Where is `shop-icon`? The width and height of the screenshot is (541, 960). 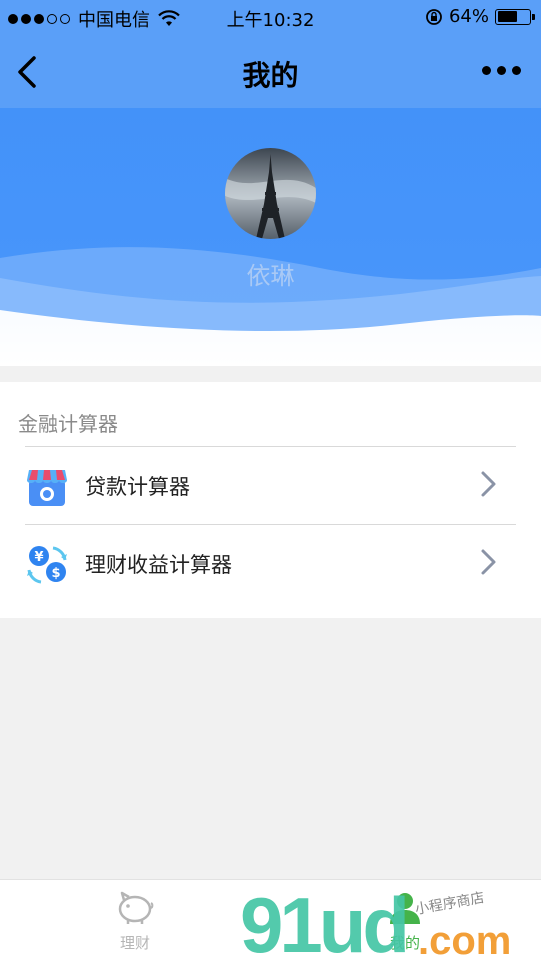 shop-icon is located at coordinates (47, 487).